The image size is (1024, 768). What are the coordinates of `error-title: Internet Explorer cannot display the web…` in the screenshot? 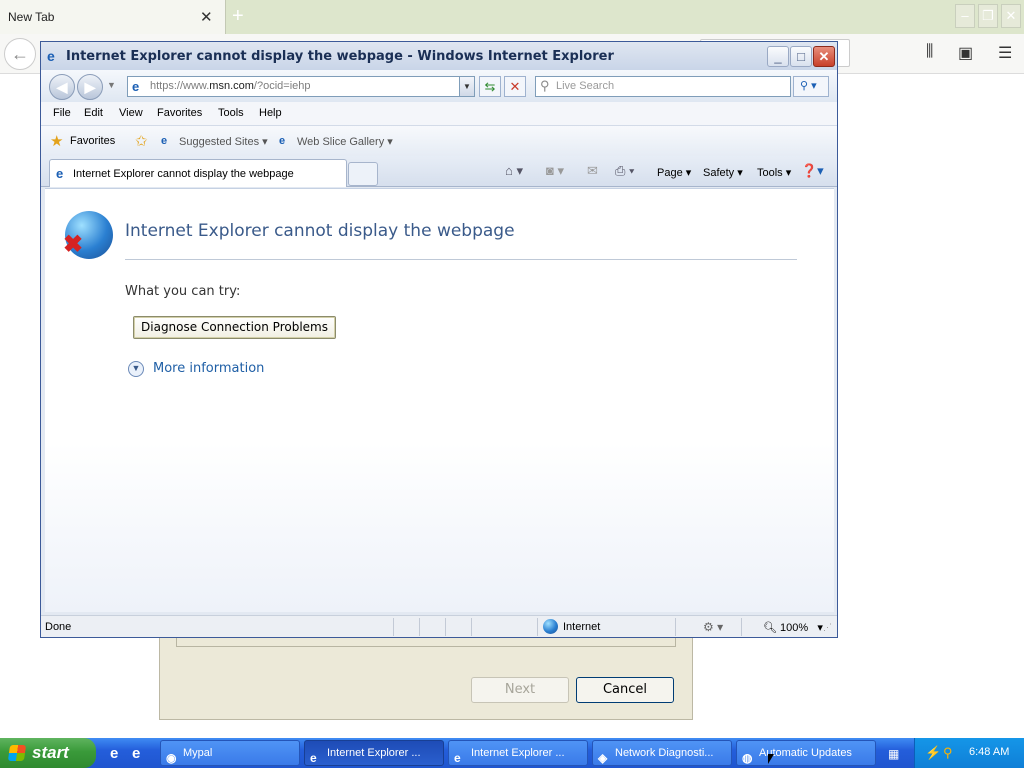 It's located at (320, 231).